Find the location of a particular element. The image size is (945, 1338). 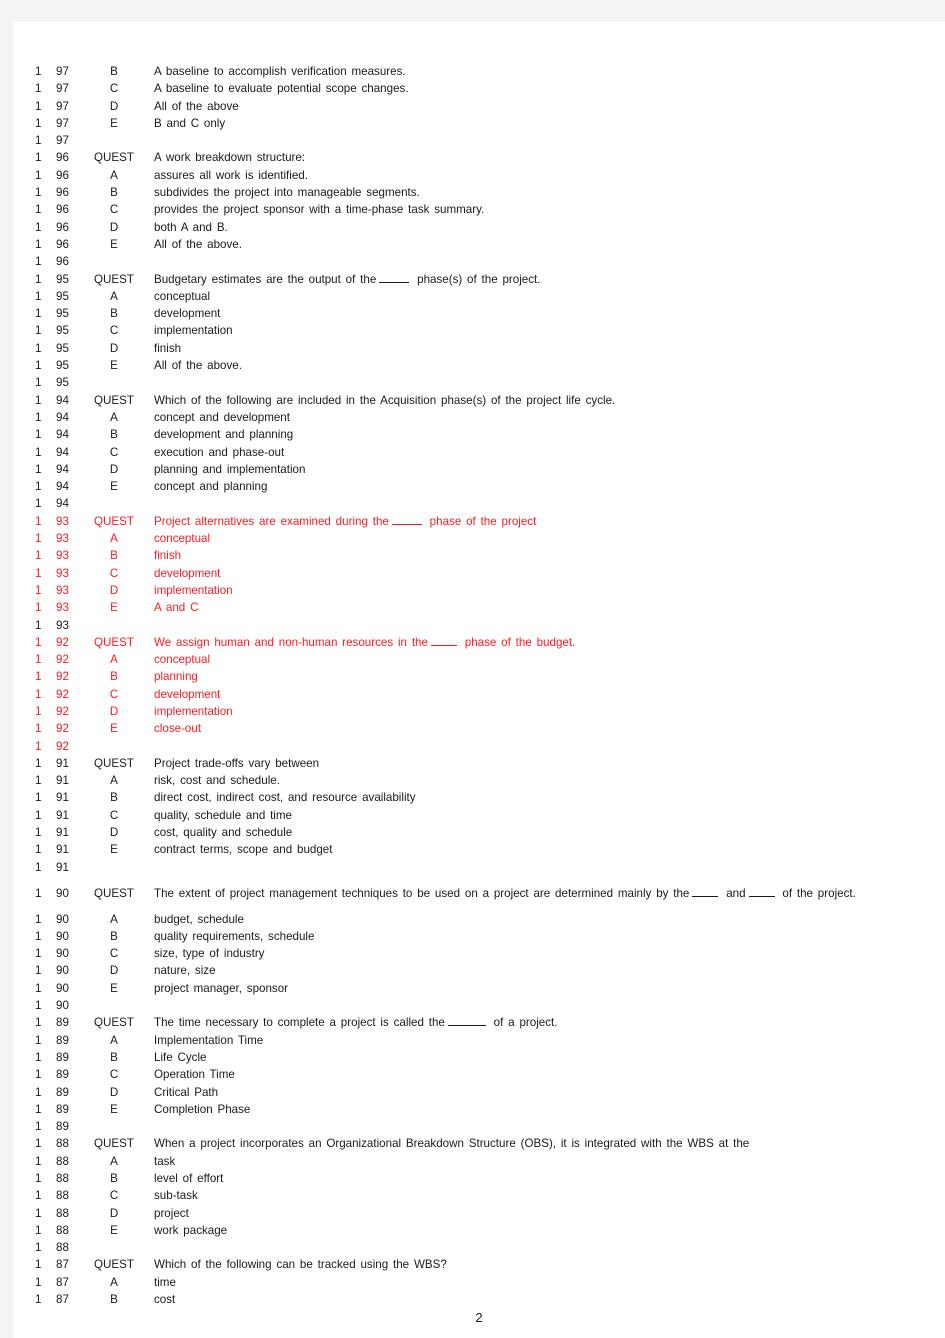

row-answer-text: planning and implementation is located at coordinates (230, 469).